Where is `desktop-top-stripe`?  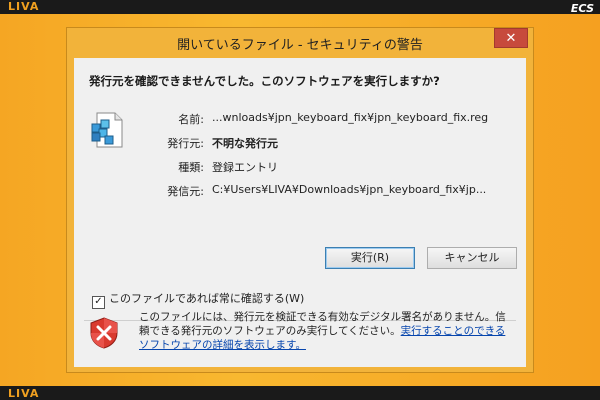
desktop-top-stripe is located at coordinates (300, 7).